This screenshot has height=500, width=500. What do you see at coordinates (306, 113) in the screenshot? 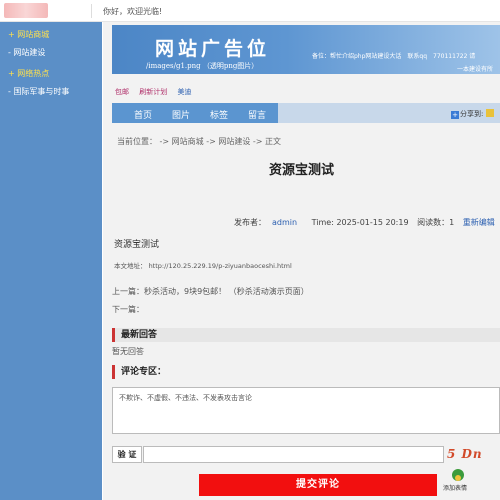
I see `nav-bar: 首页 图片 标签 留言 + 分享到:` at bounding box center [306, 113].